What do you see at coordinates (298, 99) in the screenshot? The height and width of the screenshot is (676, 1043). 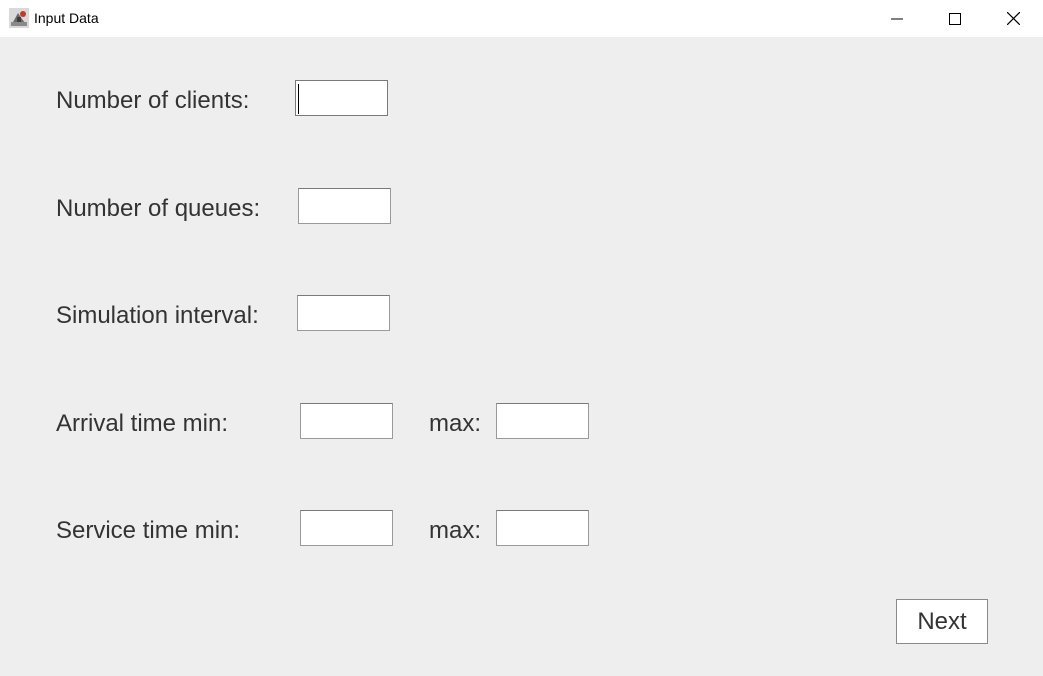 I see `text-caret` at bounding box center [298, 99].